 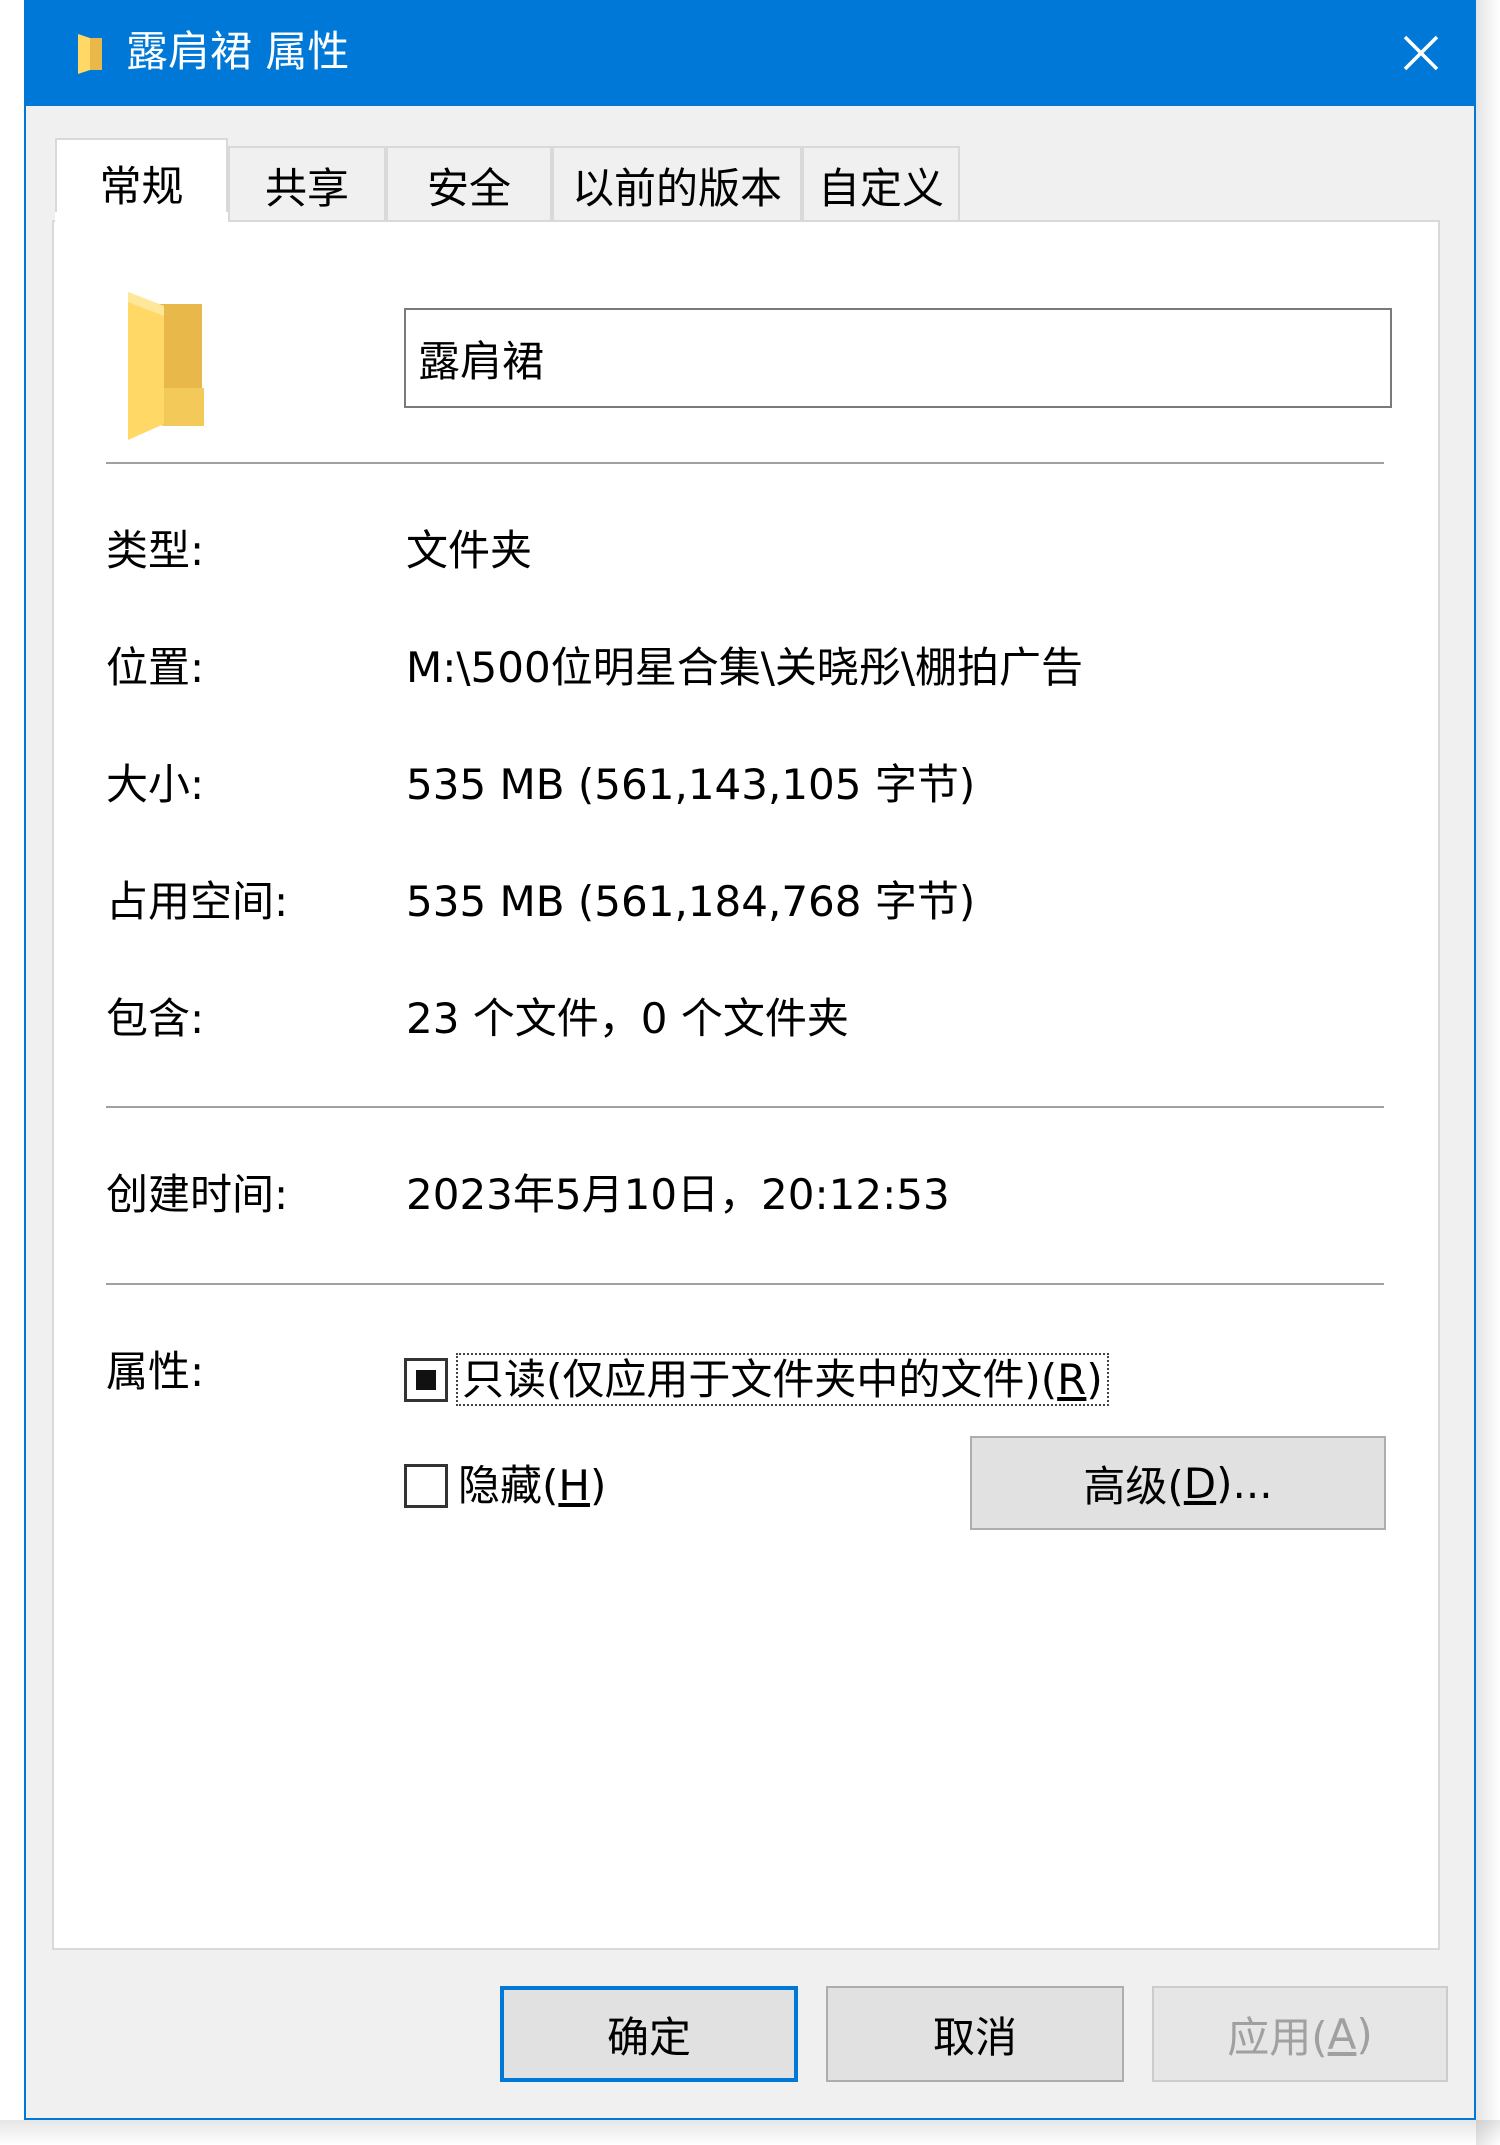 What do you see at coordinates (691, 901) in the screenshot?
I see `disk-size-value: 535 MB (561,184,768 字节)` at bounding box center [691, 901].